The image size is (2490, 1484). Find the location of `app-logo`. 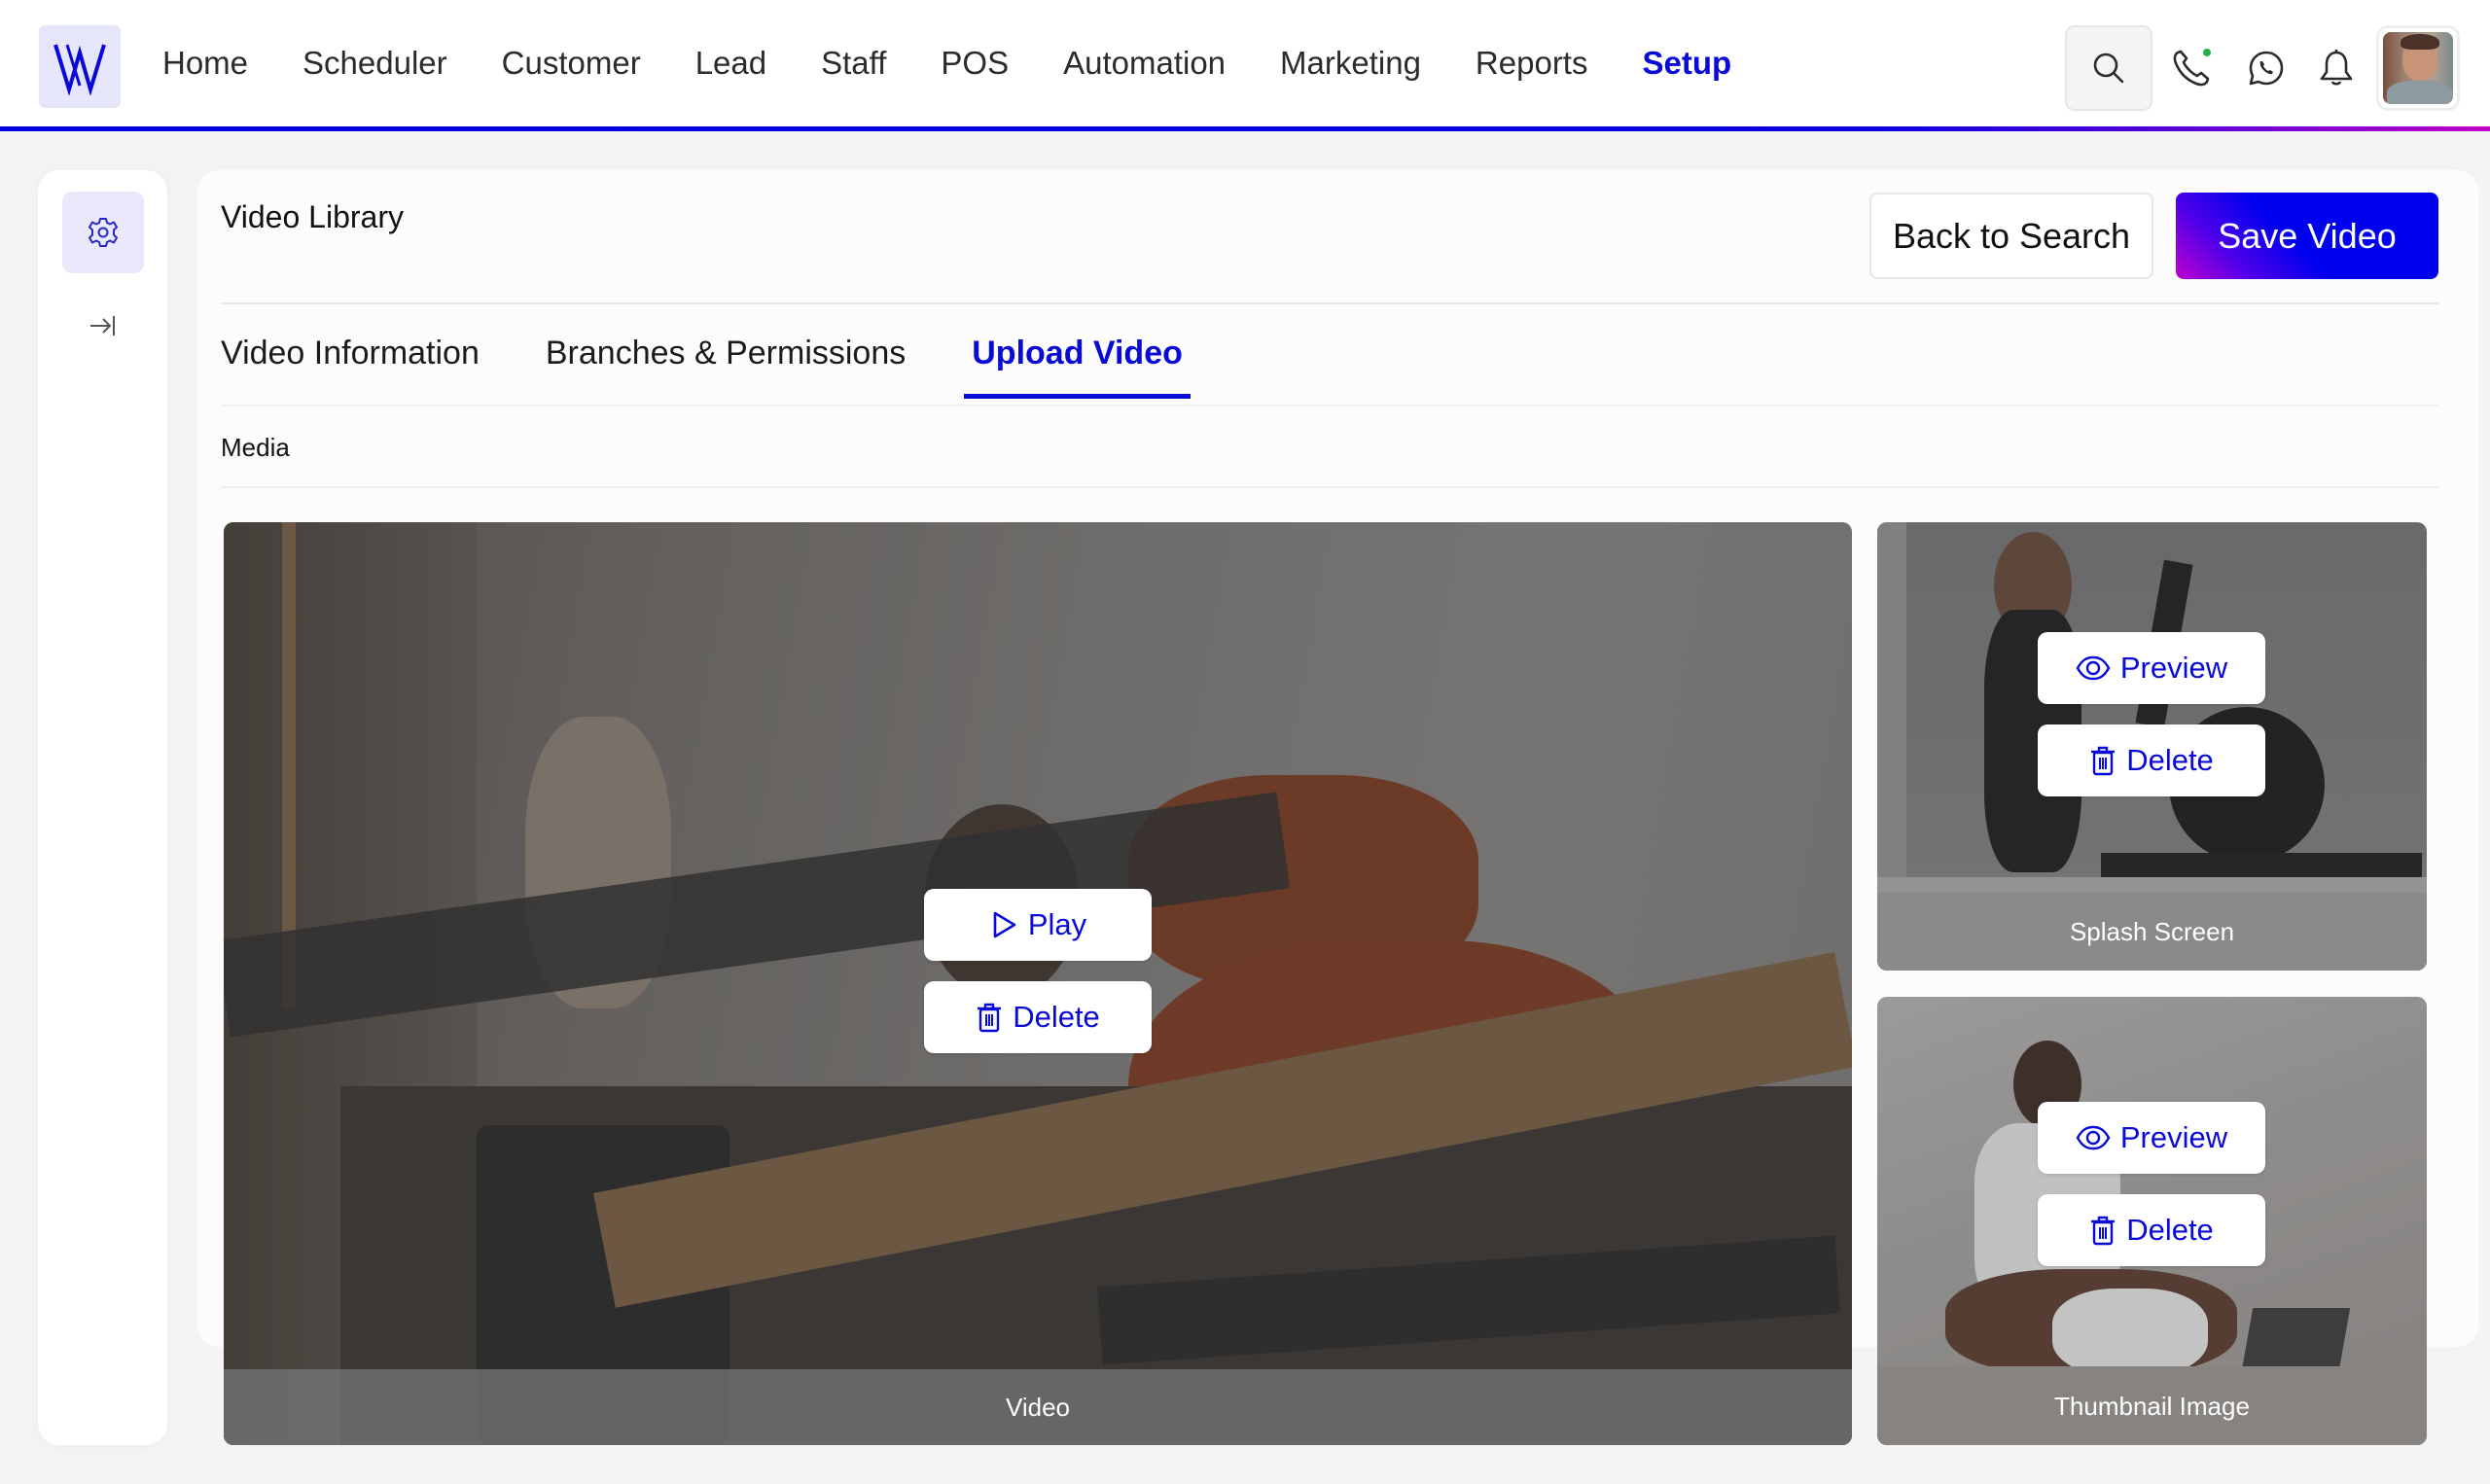

app-logo is located at coordinates (80, 66).